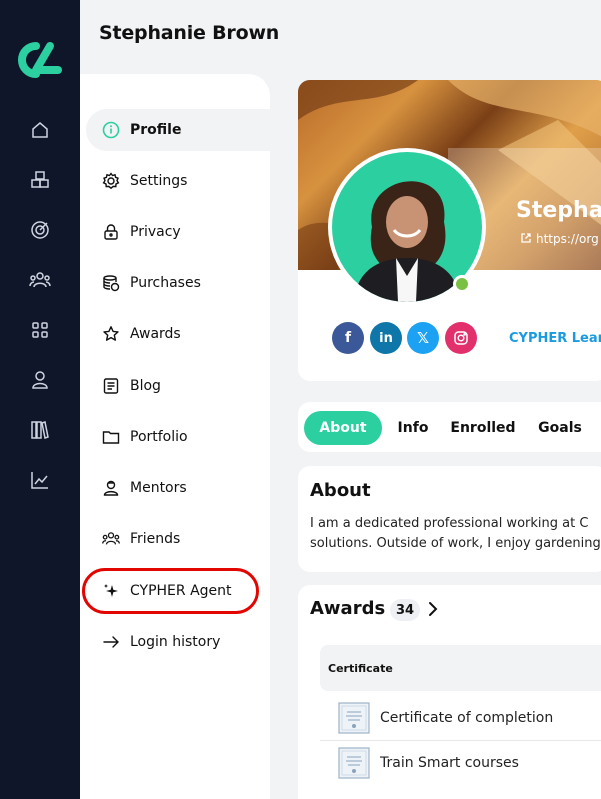 This screenshot has height=799, width=601. Describe the element at coordinates (413, 428) in the screenshot. I see `tab-info: Info` at that location.